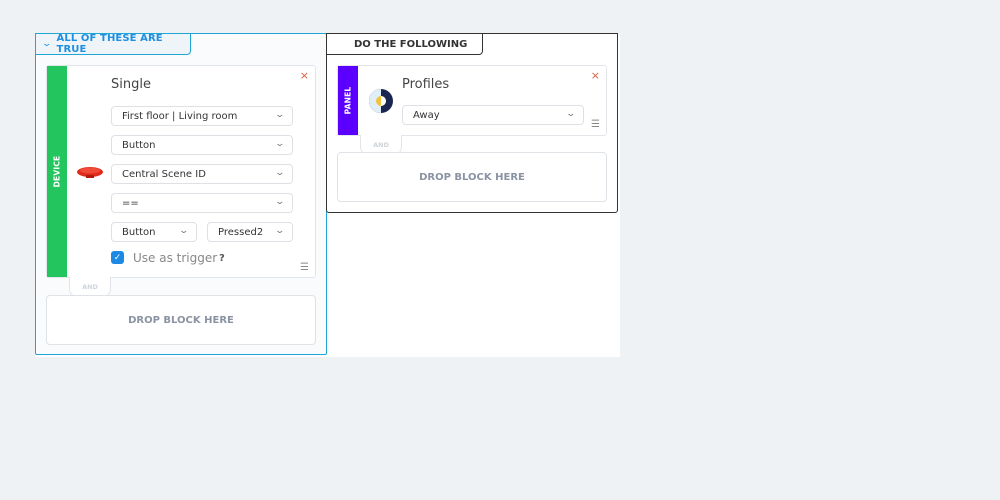 This screenshot has width=1000, height=500. I want to click on condition-group-header: ⌄ ALL OF THESE ARE TRUE, so click(113, 44).